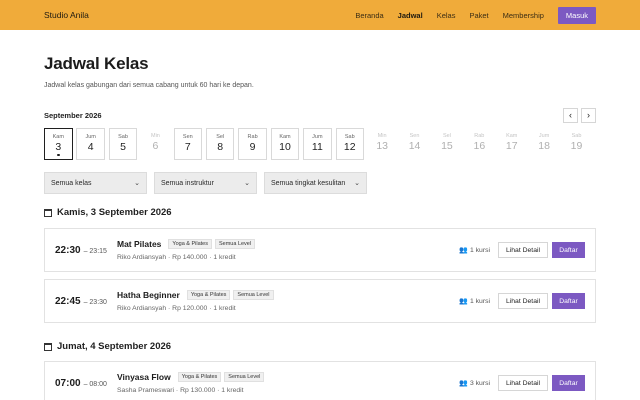 This screenshot has height=400, width=640. Describe the element at coordinates (58, 147) in the screenshot. I see `day-number: 3` at that location.